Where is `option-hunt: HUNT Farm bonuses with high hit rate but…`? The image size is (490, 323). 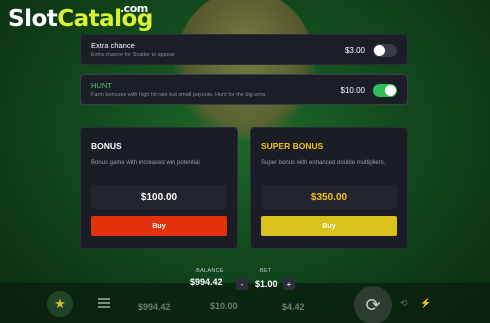 option-hunt: HUNT Farm bonuses with high hit rate but… is located at coordinates (244, 89).